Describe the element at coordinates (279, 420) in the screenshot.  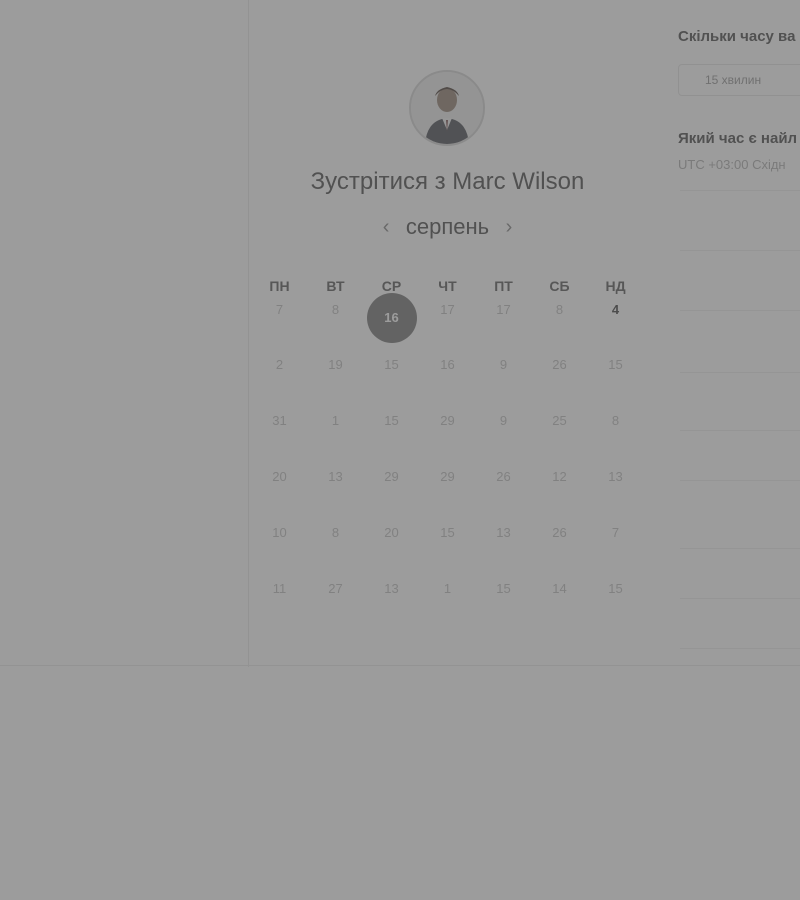
I see `calendar-day-number: 31` at that location.